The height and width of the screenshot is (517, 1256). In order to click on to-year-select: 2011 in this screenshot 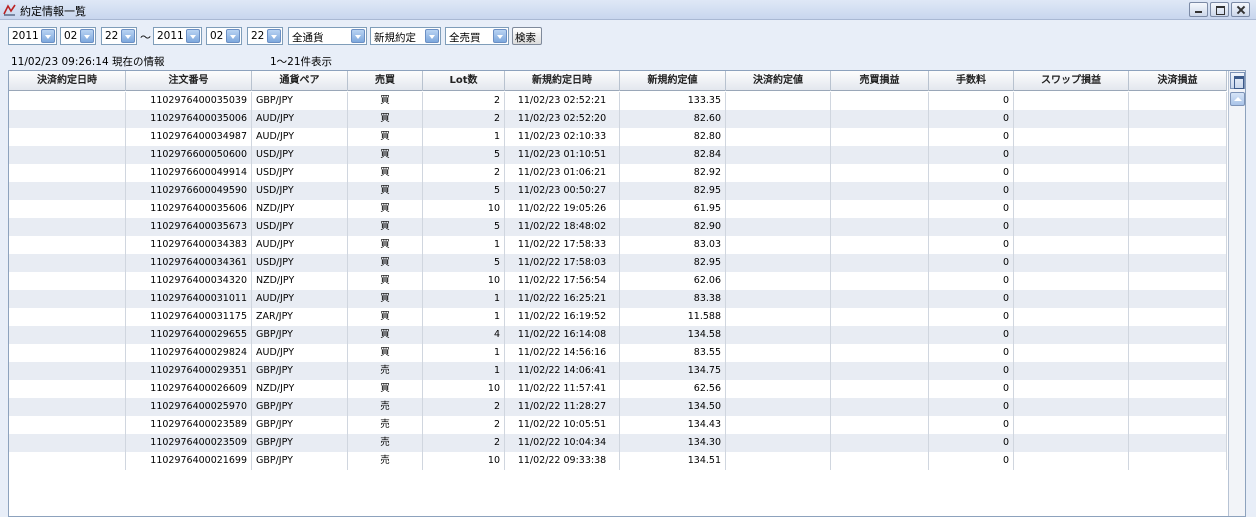, I will do `click(177, 36)`.